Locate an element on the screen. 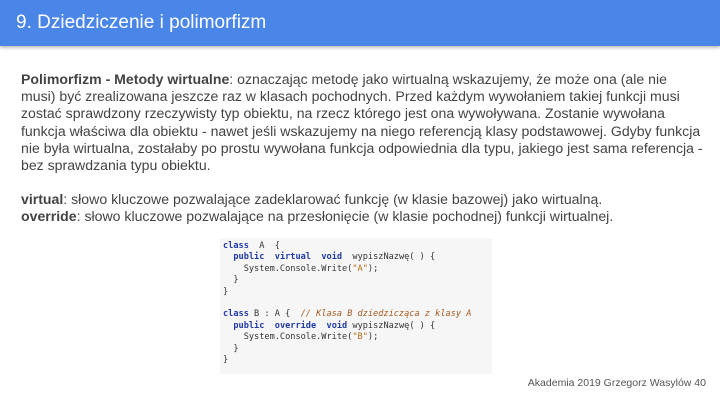  code-line: class A { is located at coordinates (251, 246).